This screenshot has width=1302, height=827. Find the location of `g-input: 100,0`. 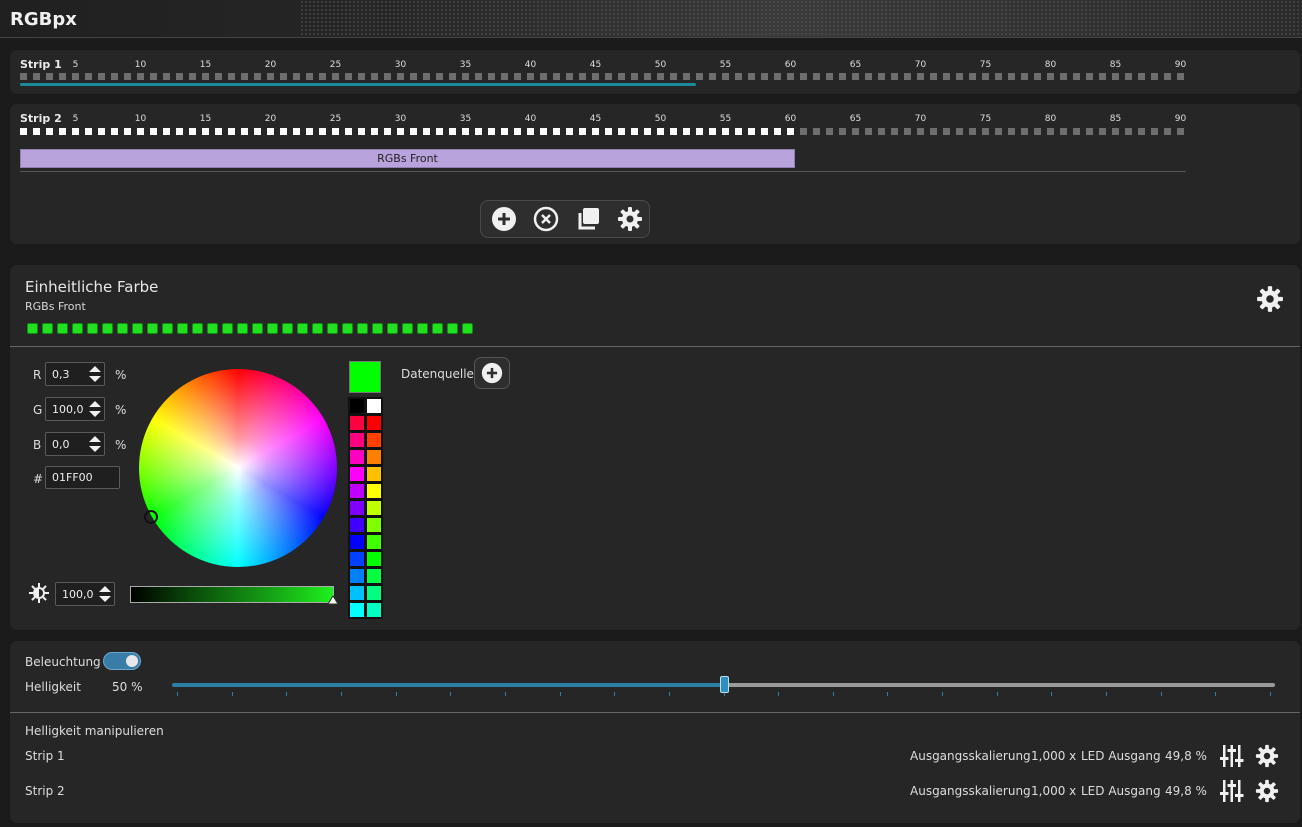

g-input: 100,0 is located at coordinates (75, 409).